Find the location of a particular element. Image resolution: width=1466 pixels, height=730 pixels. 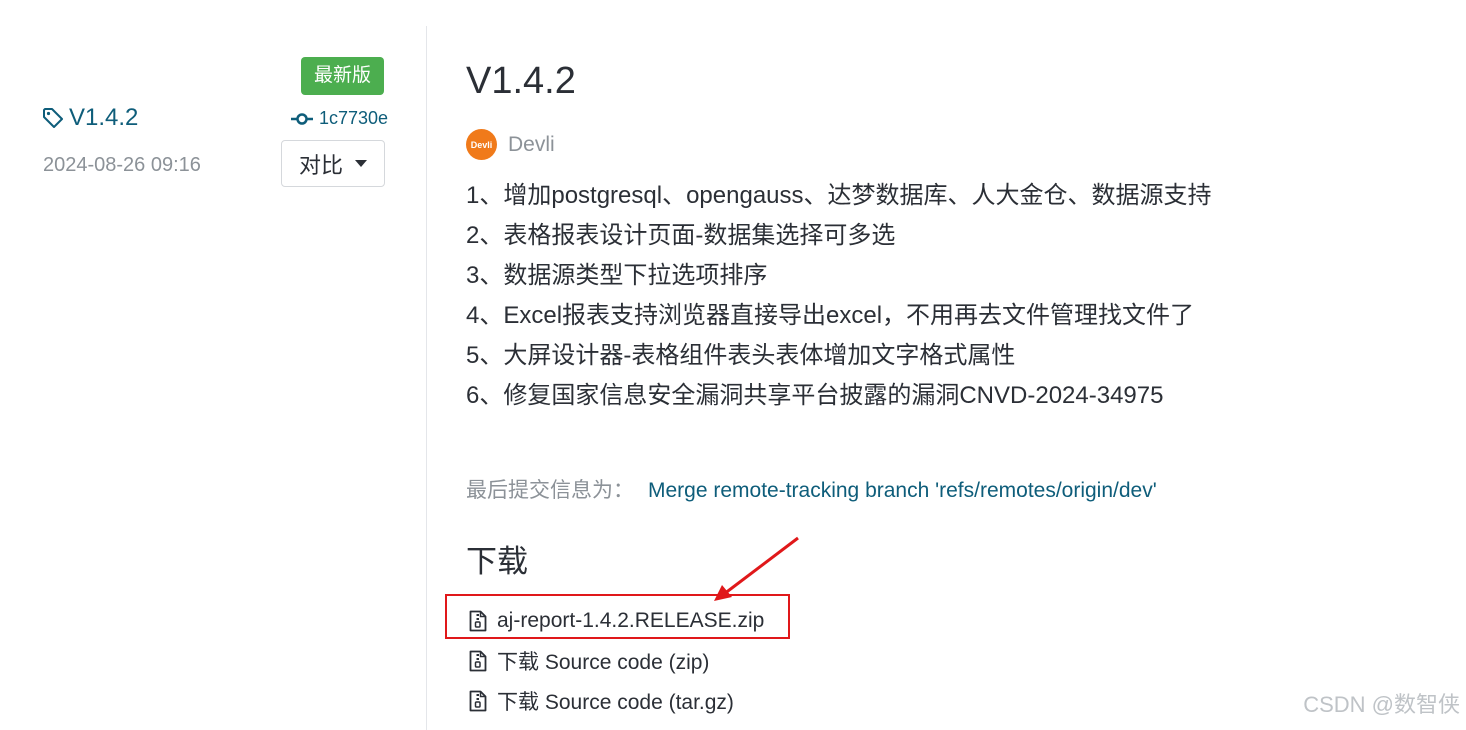

last-commit-label: 最后提交信息为： is located at coordinates (550, 490).